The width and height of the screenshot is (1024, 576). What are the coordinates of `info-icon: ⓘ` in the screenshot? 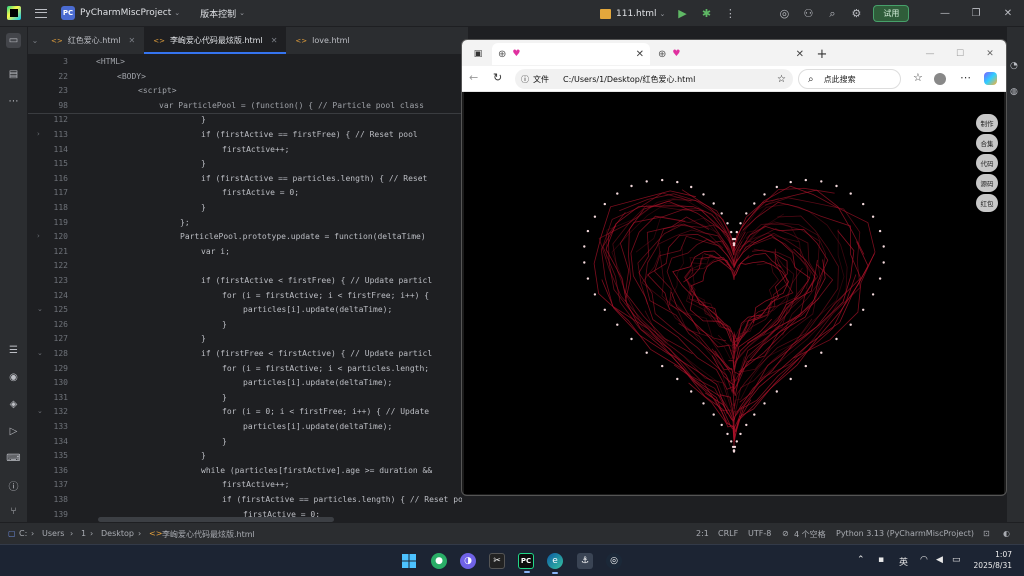 It's located at (525, 79).